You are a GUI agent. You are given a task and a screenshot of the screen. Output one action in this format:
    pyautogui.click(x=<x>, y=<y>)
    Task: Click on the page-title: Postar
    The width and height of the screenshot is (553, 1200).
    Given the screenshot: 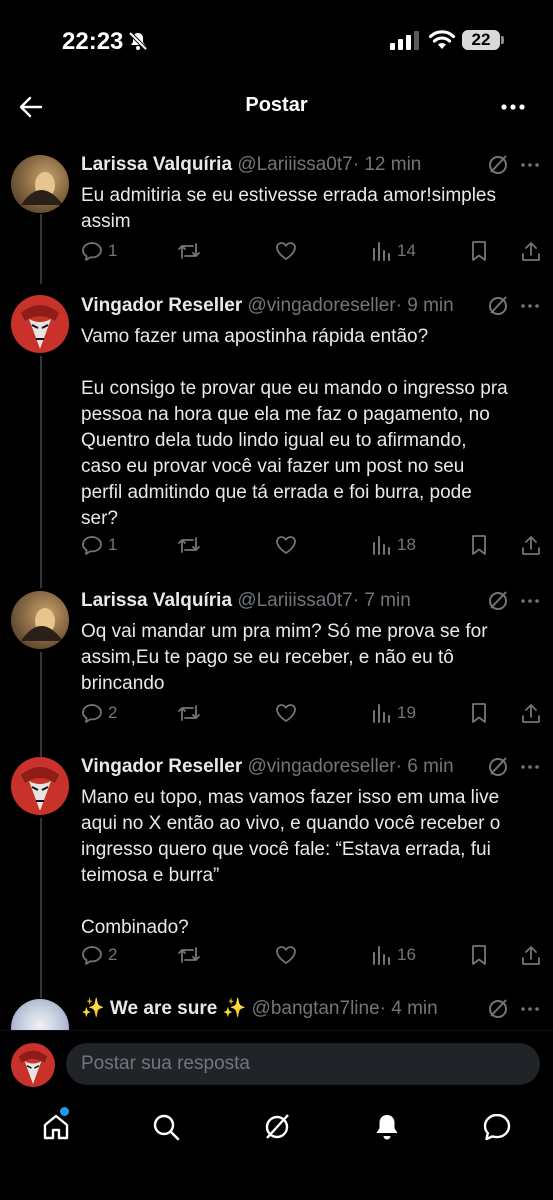 What is the action you would take?
    pyautogui.click(x=276, y=105)
    